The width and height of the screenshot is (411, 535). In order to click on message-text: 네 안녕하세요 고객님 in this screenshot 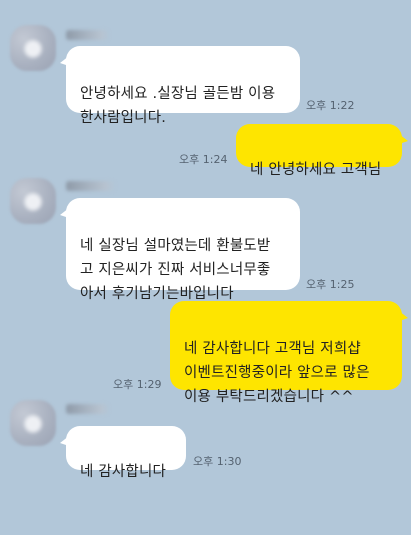, I will do `click(316, 170)`.